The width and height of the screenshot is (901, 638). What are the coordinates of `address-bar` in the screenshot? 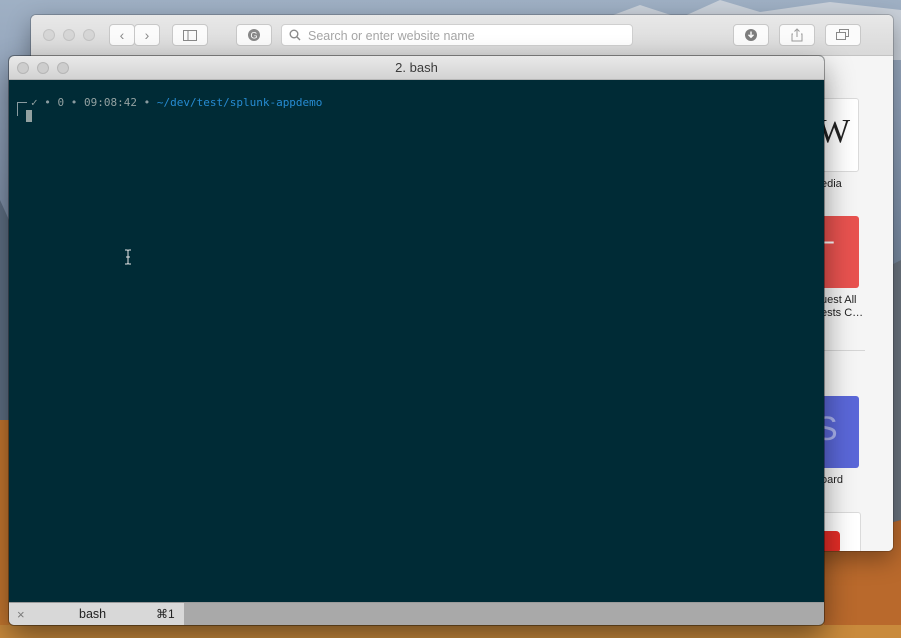 It's located at (457, 35).